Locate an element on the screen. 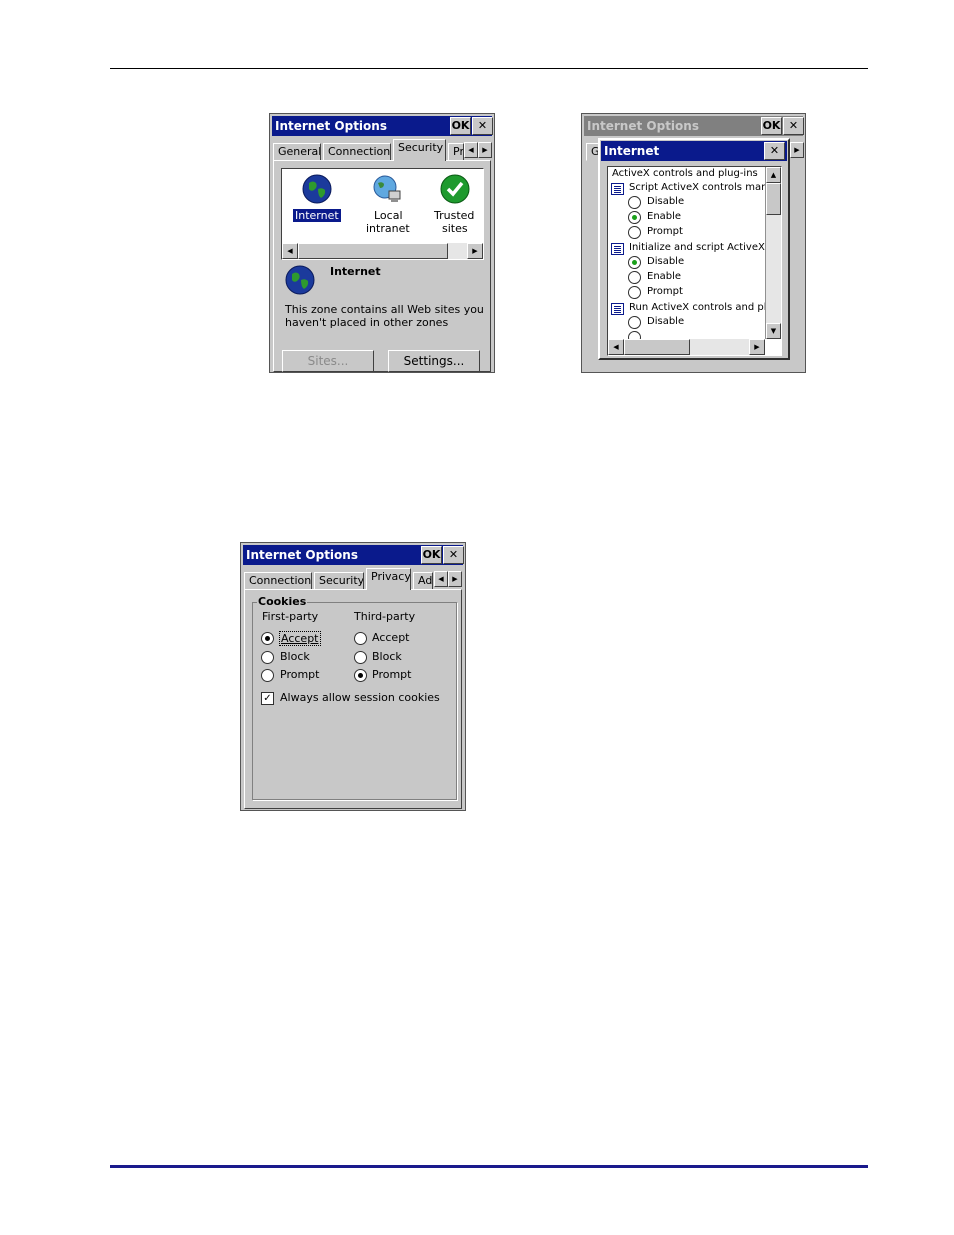 This screenshot has width=954, height=1235. zone-label: Trusted is located at coordinates (454, 215).